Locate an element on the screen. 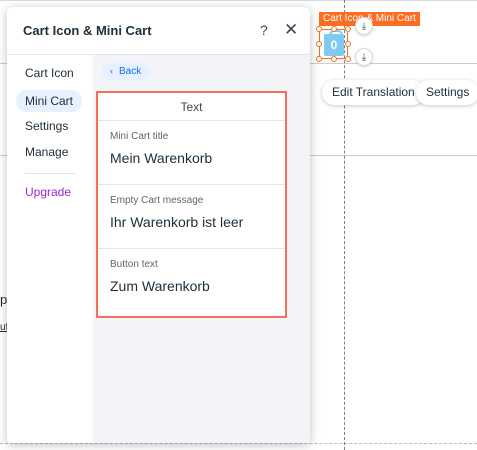  cart-icon-element: 0 is located at coordinates (333, 44).